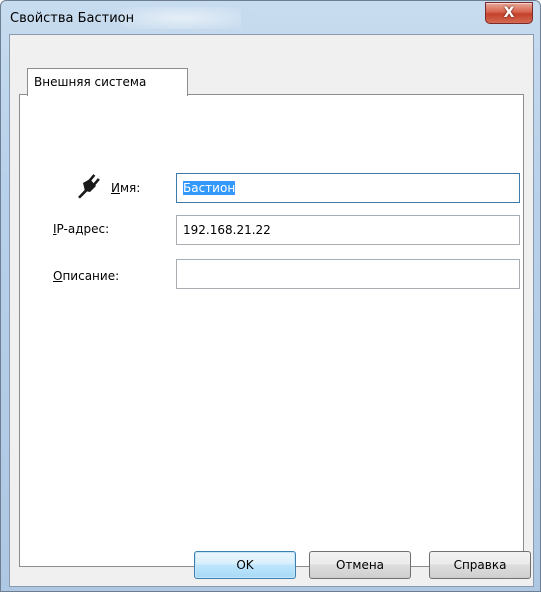 This screenshot has height=592, width=541. I want to click on name-field: Бастион, so click(348, 188).